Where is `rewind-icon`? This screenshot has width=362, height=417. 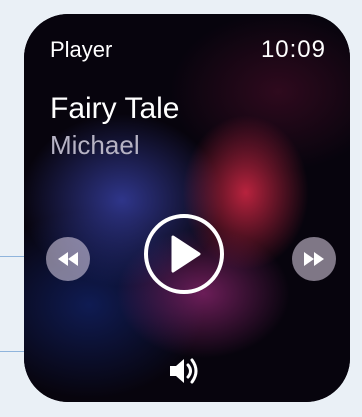
rewind-icon is located at coordinates (68, 259).